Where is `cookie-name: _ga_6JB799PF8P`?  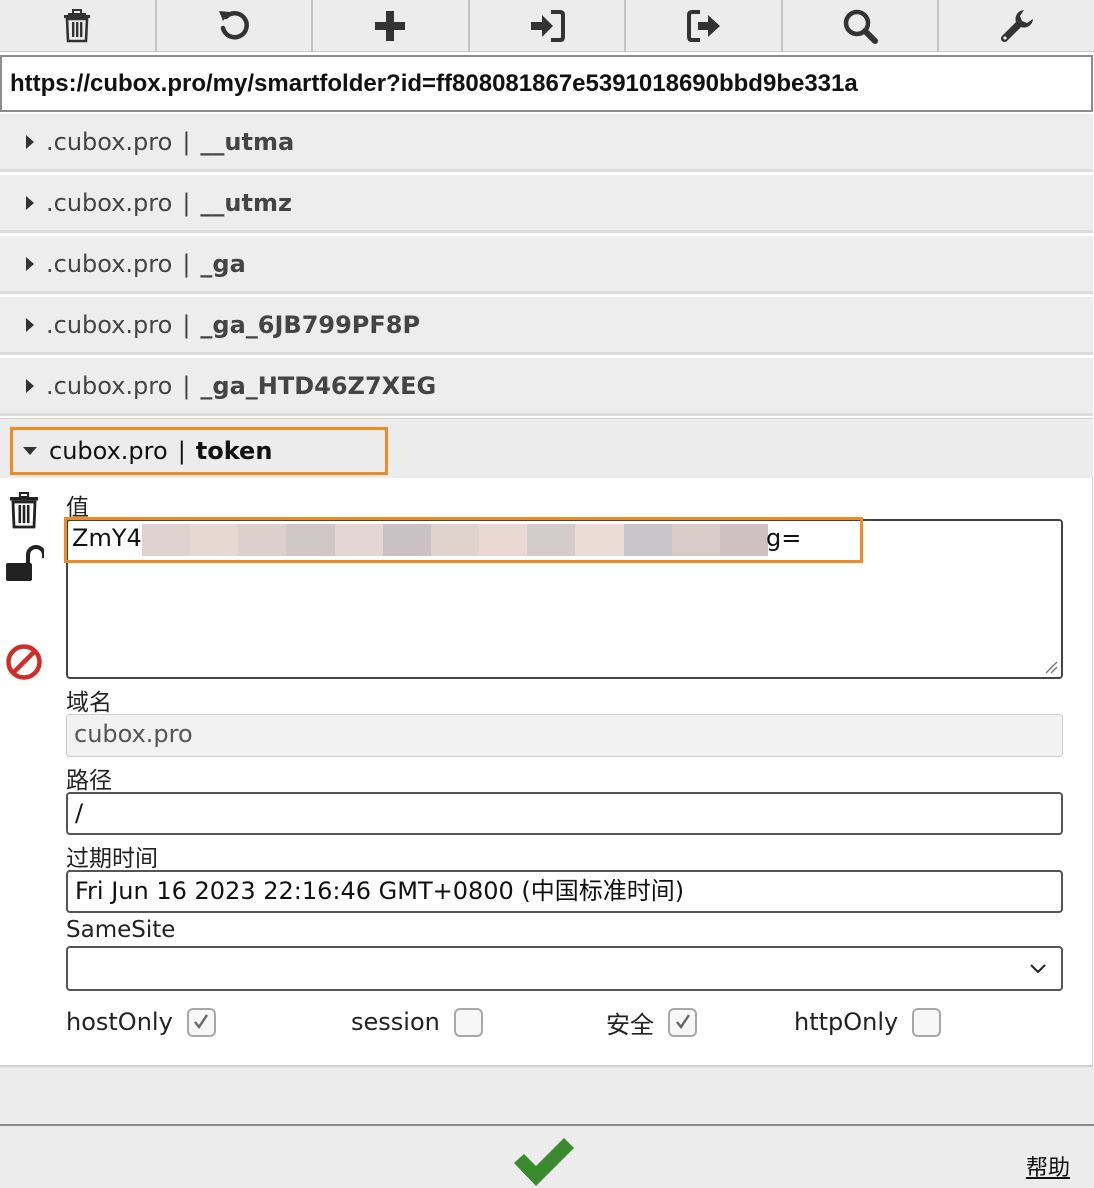 cookie-name: _ga_6JB799PF8P is located at coordinates (310, 324).